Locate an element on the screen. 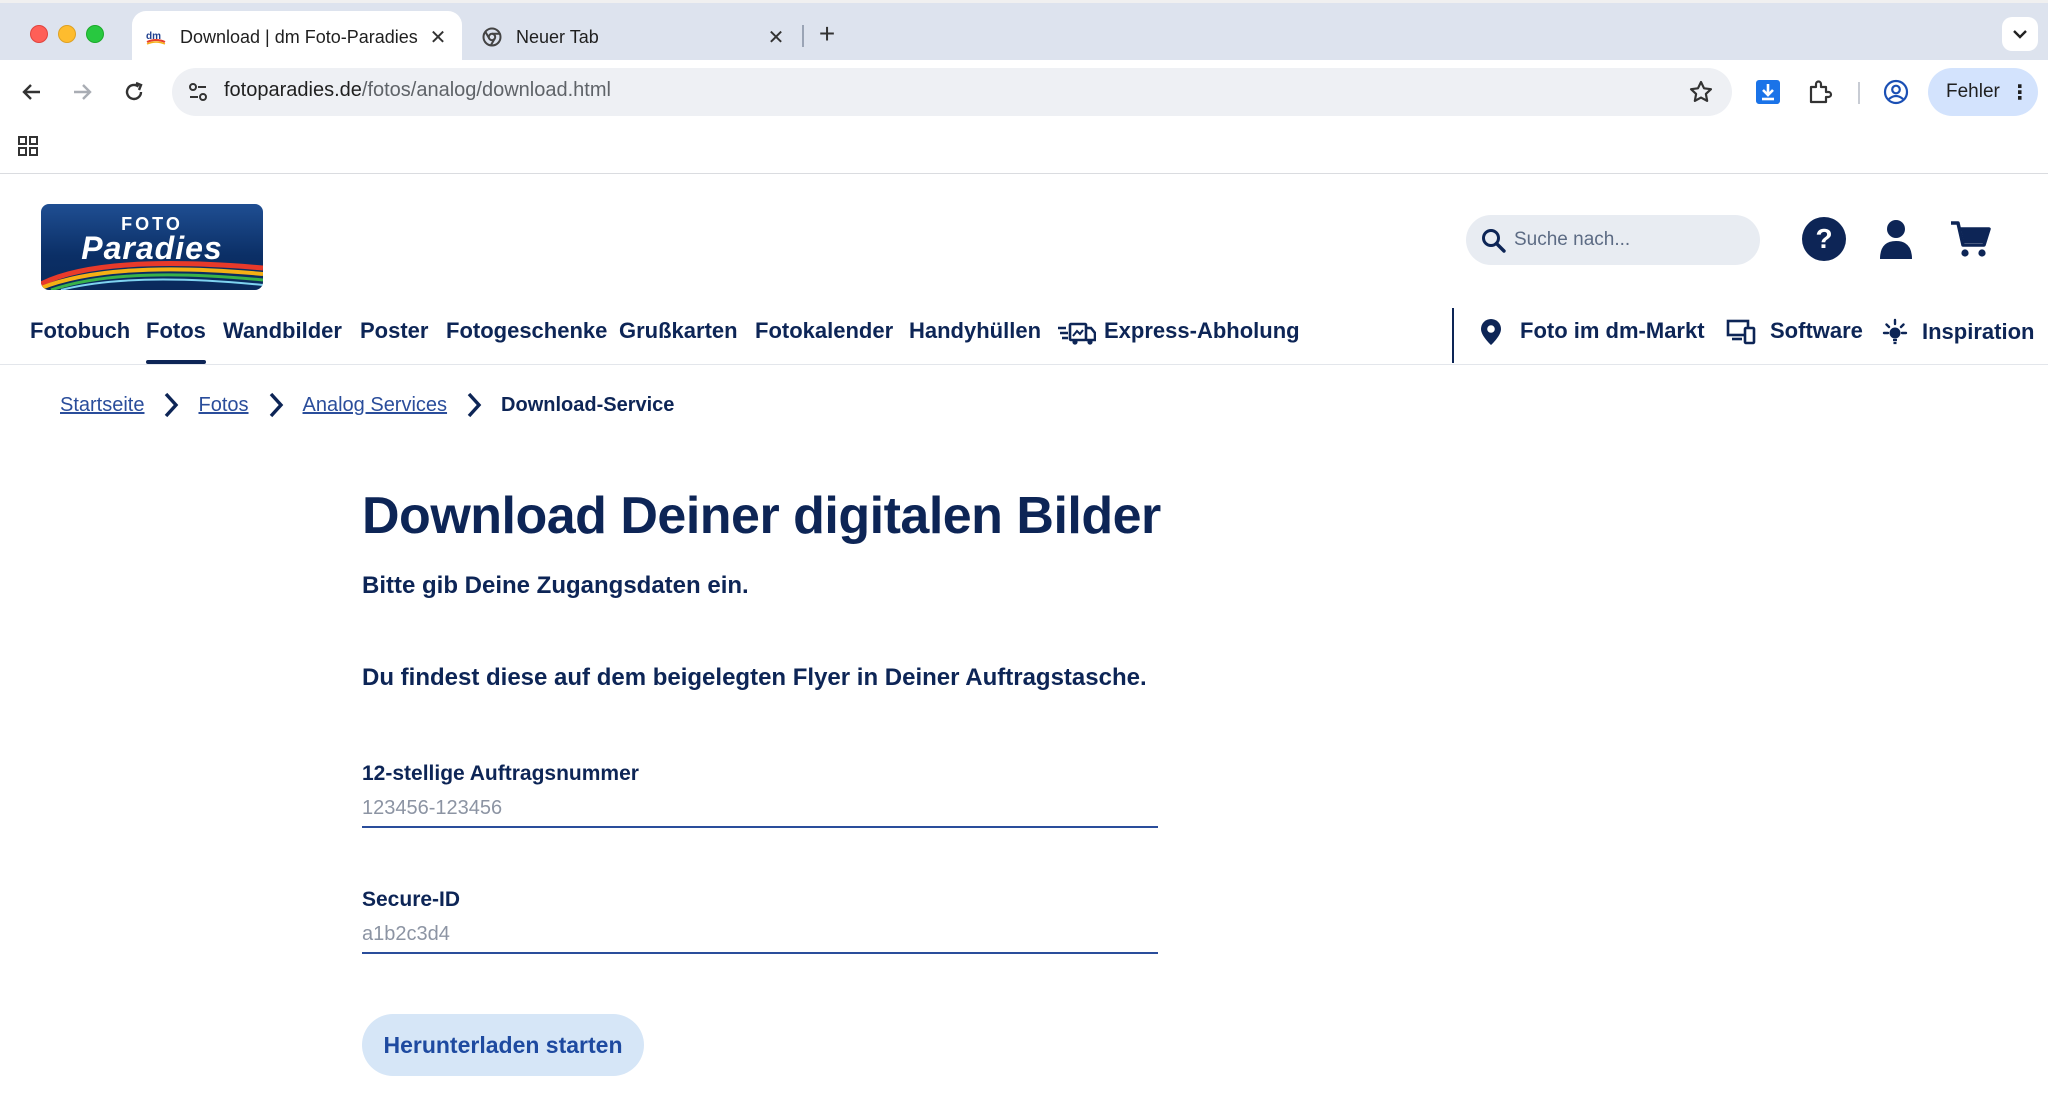  express-delivery-icon is located at coordinates (1077, 333).